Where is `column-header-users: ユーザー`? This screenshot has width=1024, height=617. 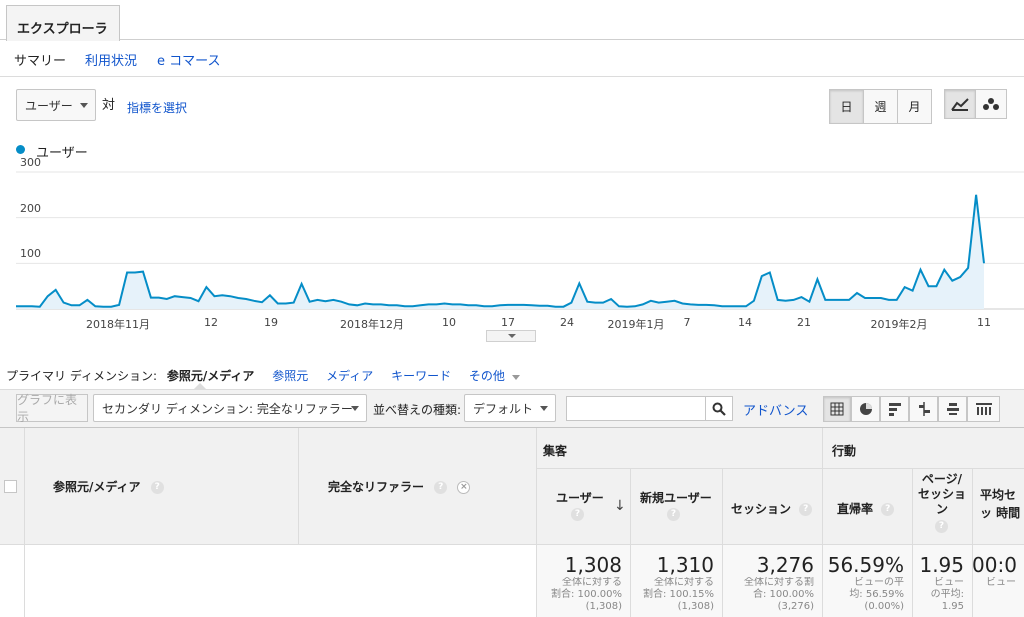 column-header-users: ユーザー is located at coordinates (580, 497).